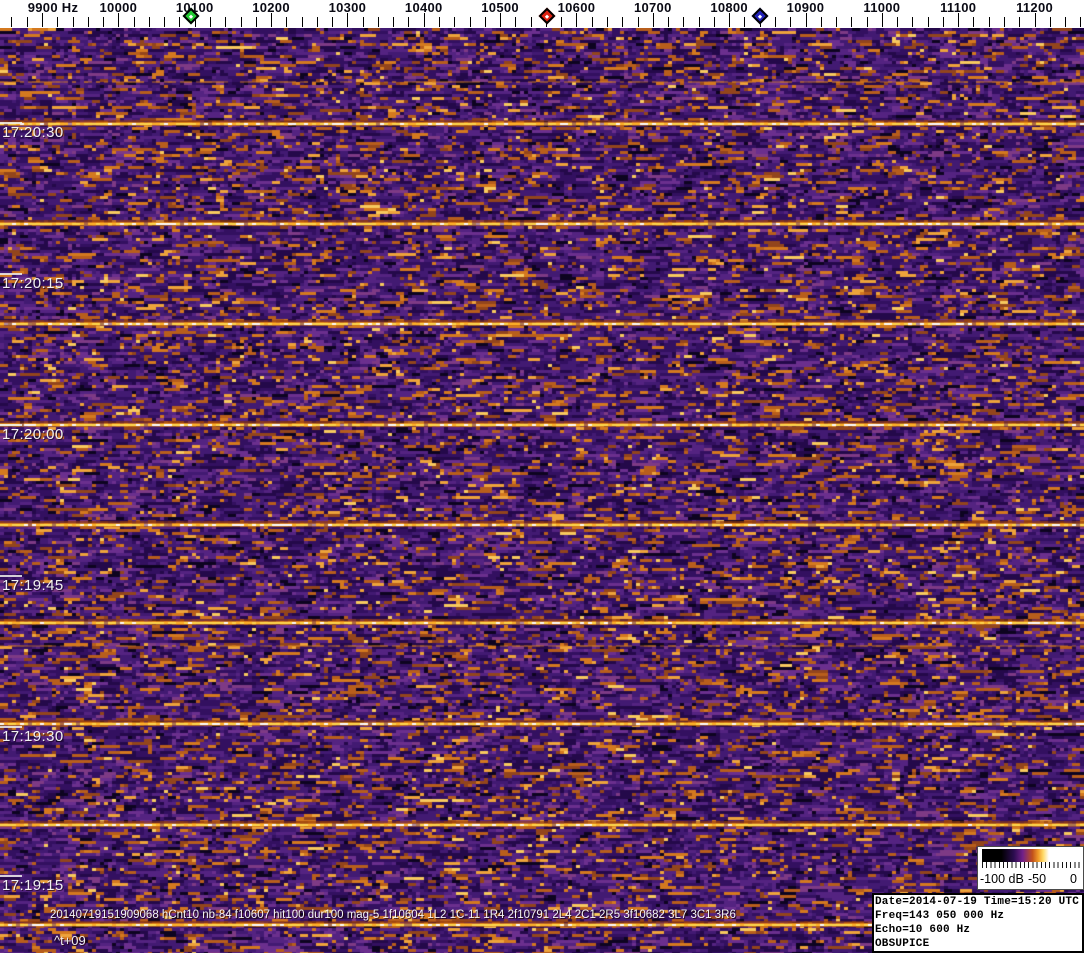 This screenshot has width=1084, height=953. What do you see at coordinates (805, 7) in the screenshot?
I see `freq-label: 10900` at bounding box center [805, 7].